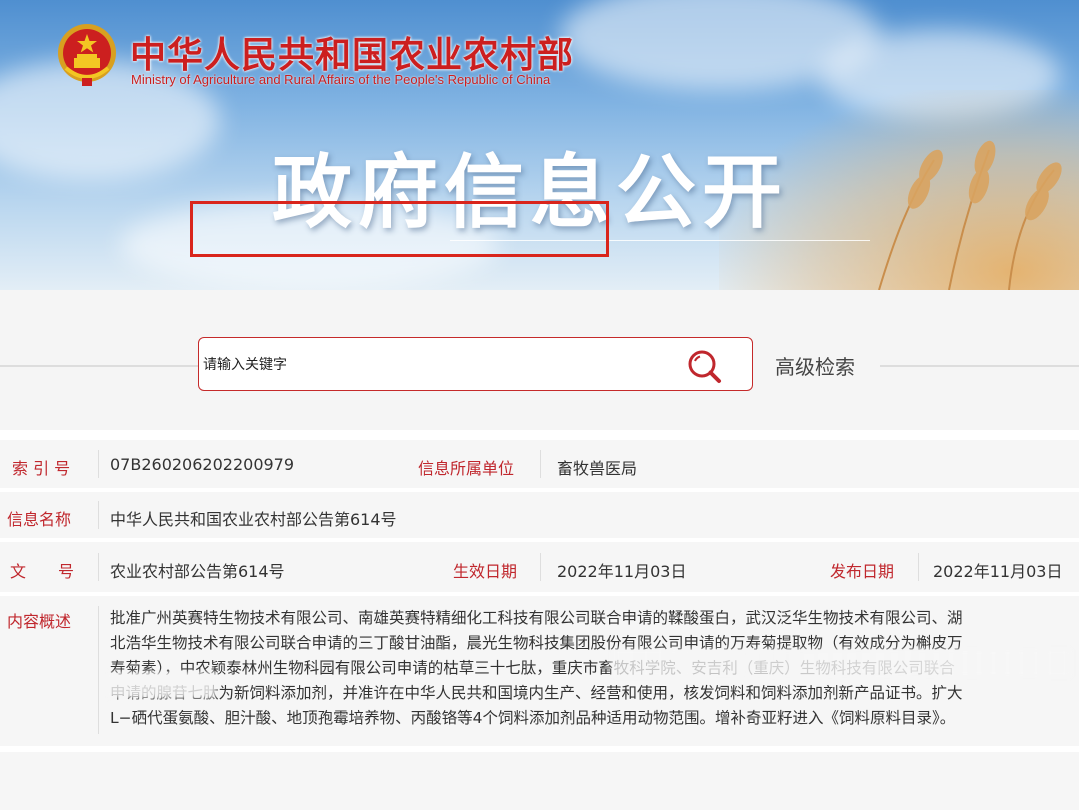  What do you see at coordinates (862, 571) in the screenshot?
I see `publish-date-label: 发布日期` at bounding box center [862, 571].